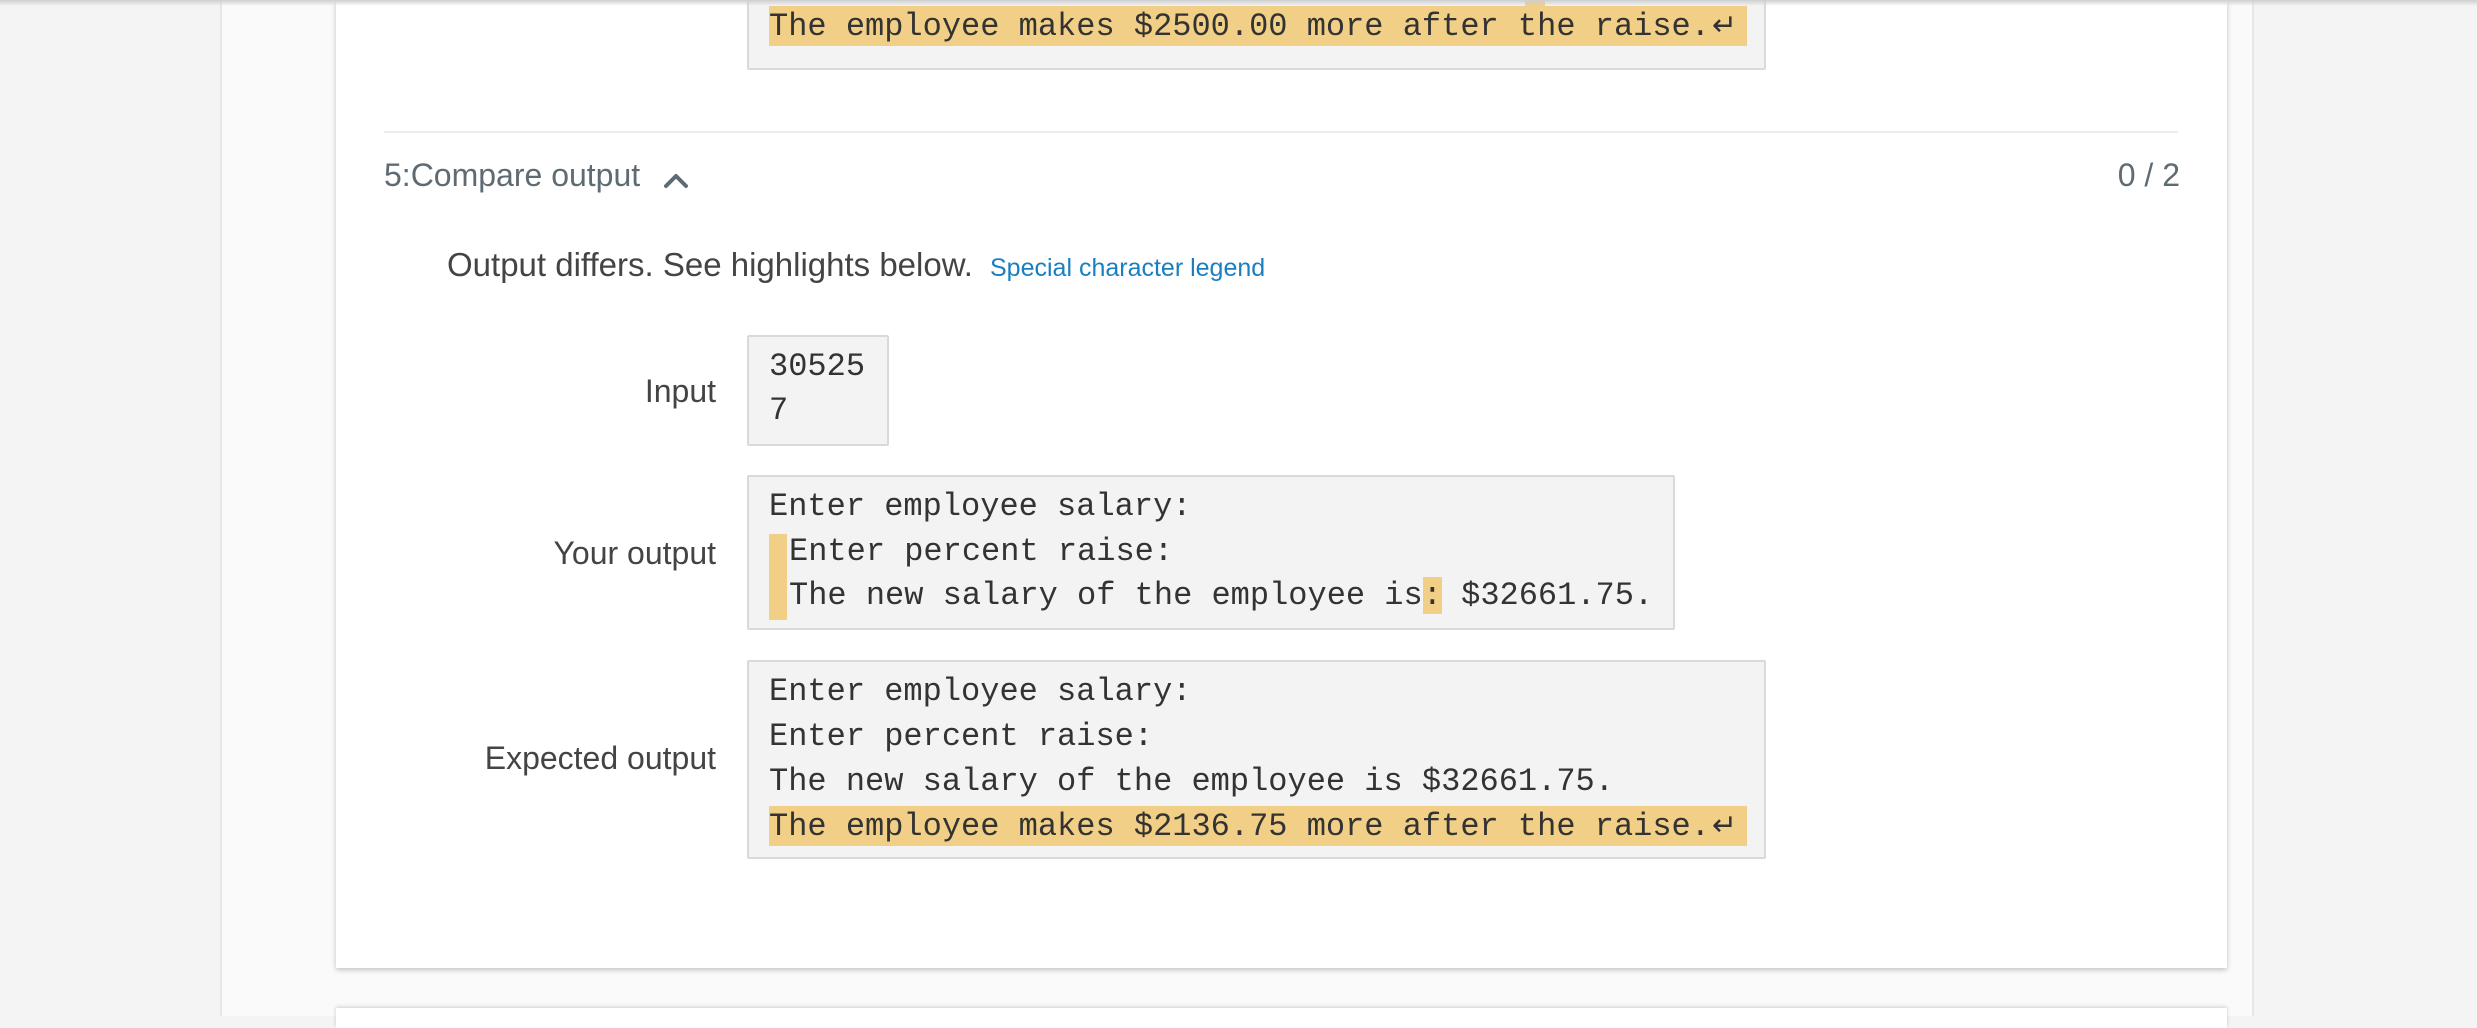 This screenshot has width=2477, height=1028. Describe the element at coordinates (817, 366) in the screenshot. I see `input-line: 30525` at that location.